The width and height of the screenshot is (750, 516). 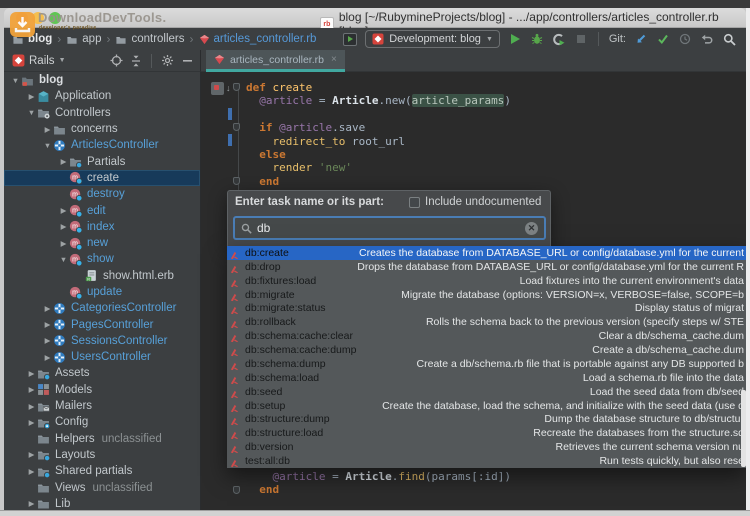 I want to click on tree-item-show: ▼ m show, so click(x=102, y=259).